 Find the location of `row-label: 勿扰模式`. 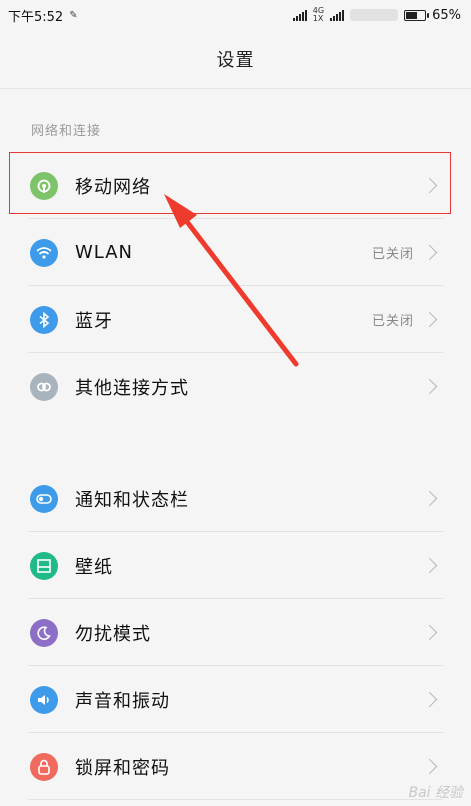

row-label: 勿扰模式 is located at coordinates (113, 634).